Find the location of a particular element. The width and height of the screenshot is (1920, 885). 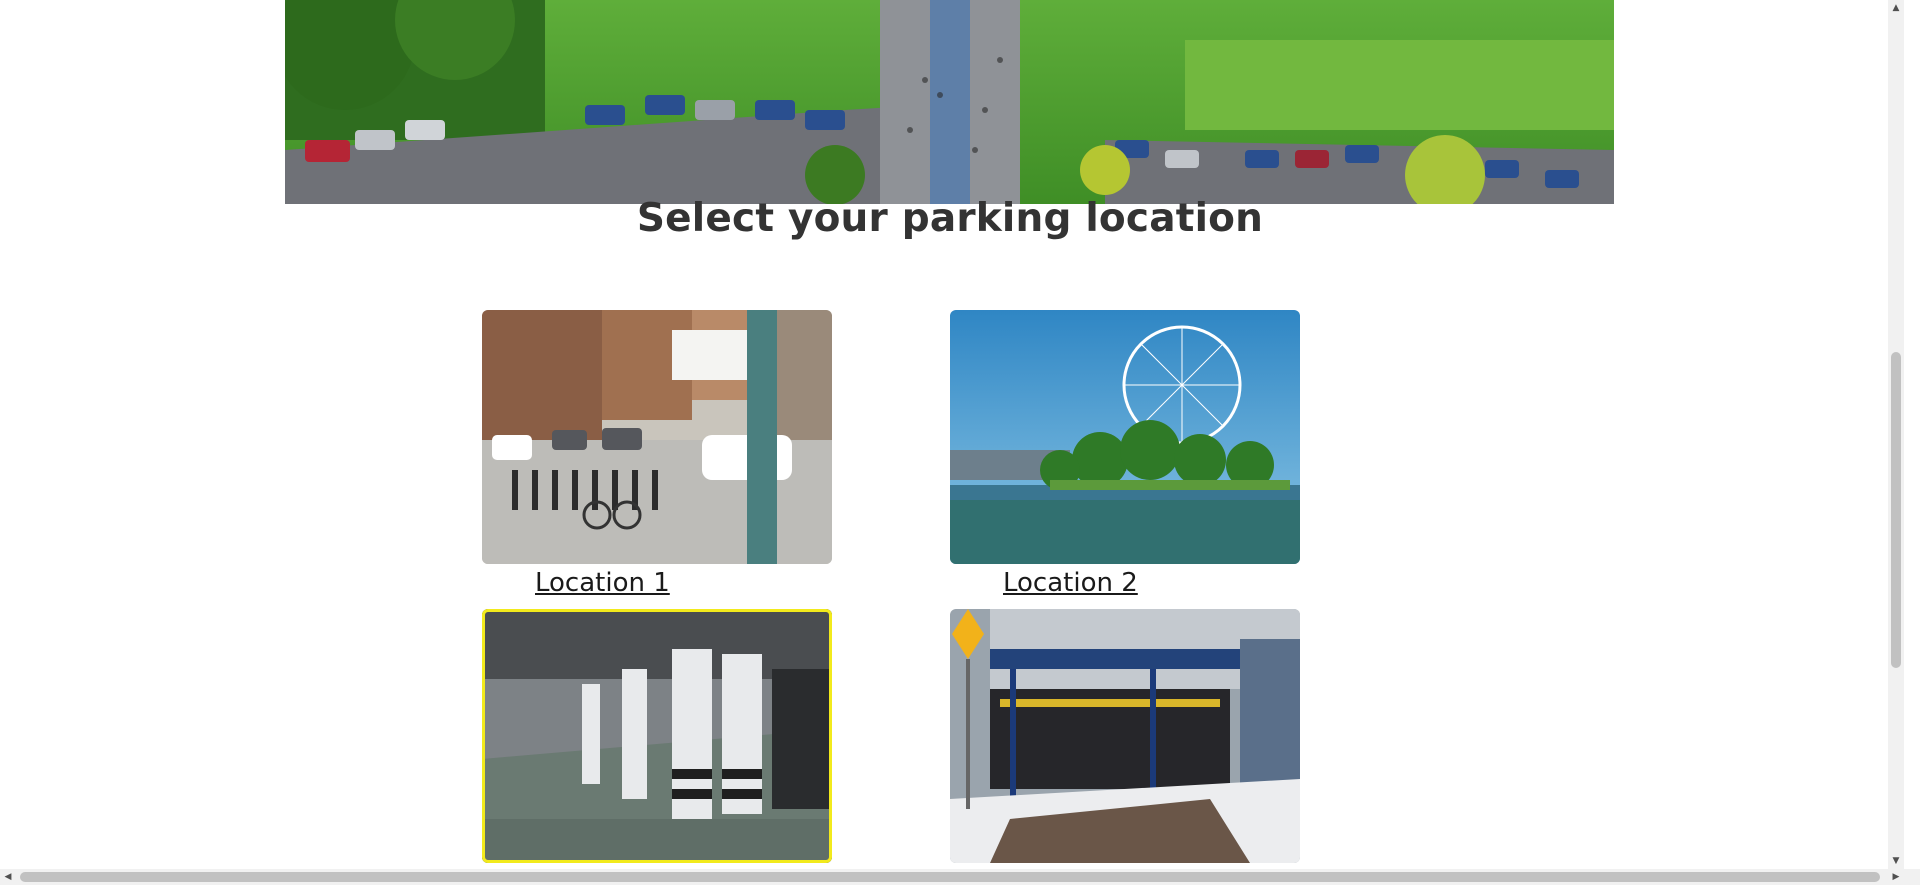

parking-entrance-image is located at coordinates (1125, 736).